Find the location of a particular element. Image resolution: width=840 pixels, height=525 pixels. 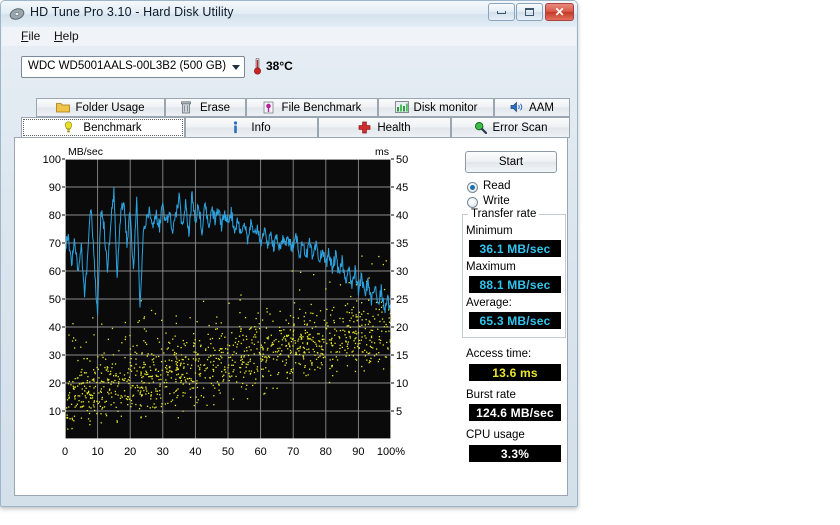

window-title: HD Tune Pro 3.10 - Hard Disk Utility is located at coordinates (132, 12).